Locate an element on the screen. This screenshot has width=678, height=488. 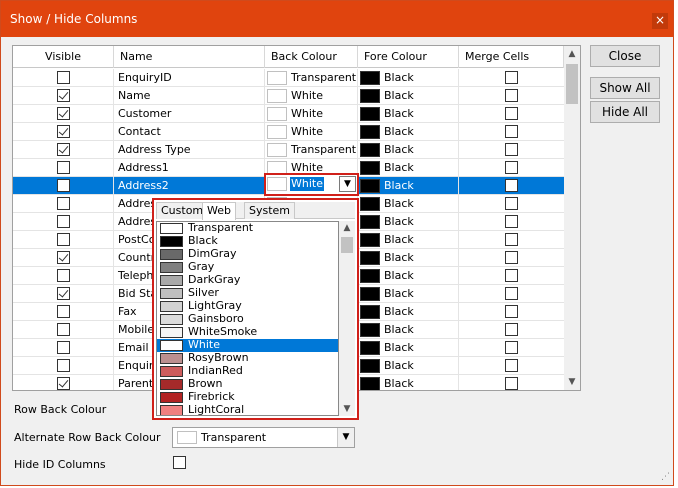
table-row: Name White Black is located at coordinates (288, 96).